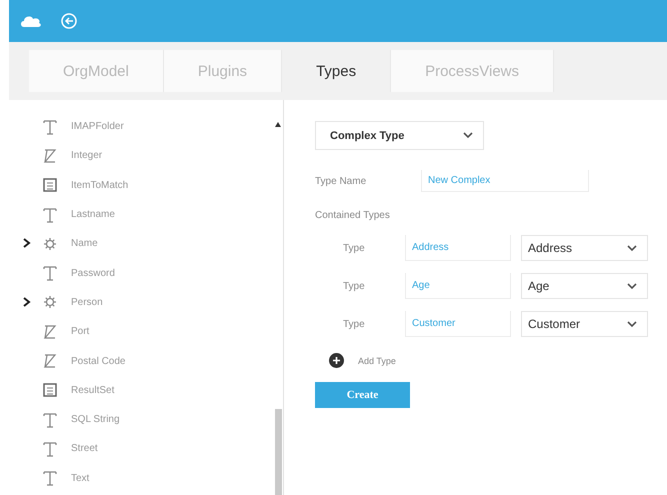 This screenshot has width=667, height=495. I want to click on type-list-item: SQL String, so click(95, 420).